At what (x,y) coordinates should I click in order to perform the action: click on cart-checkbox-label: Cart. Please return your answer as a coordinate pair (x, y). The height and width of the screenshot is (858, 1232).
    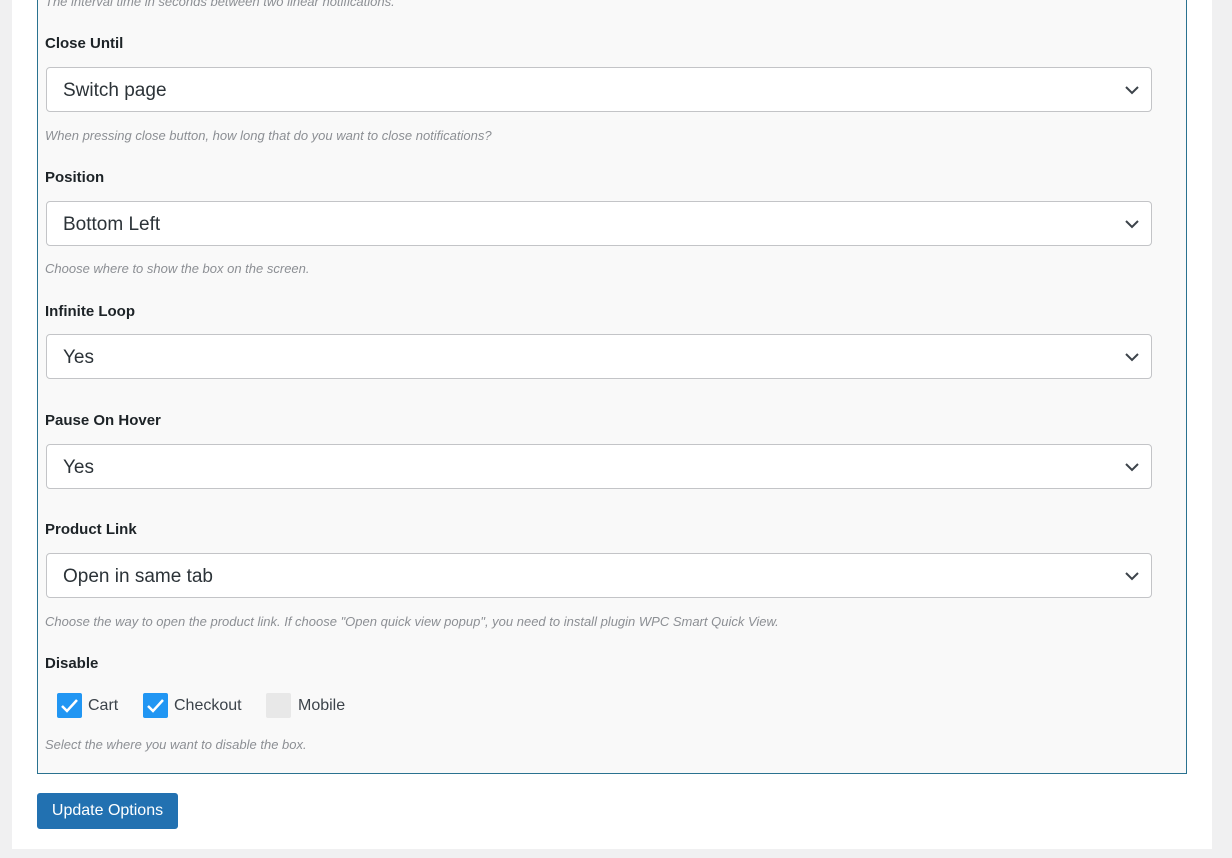
    Looking at the image, I should click on (103, 706).